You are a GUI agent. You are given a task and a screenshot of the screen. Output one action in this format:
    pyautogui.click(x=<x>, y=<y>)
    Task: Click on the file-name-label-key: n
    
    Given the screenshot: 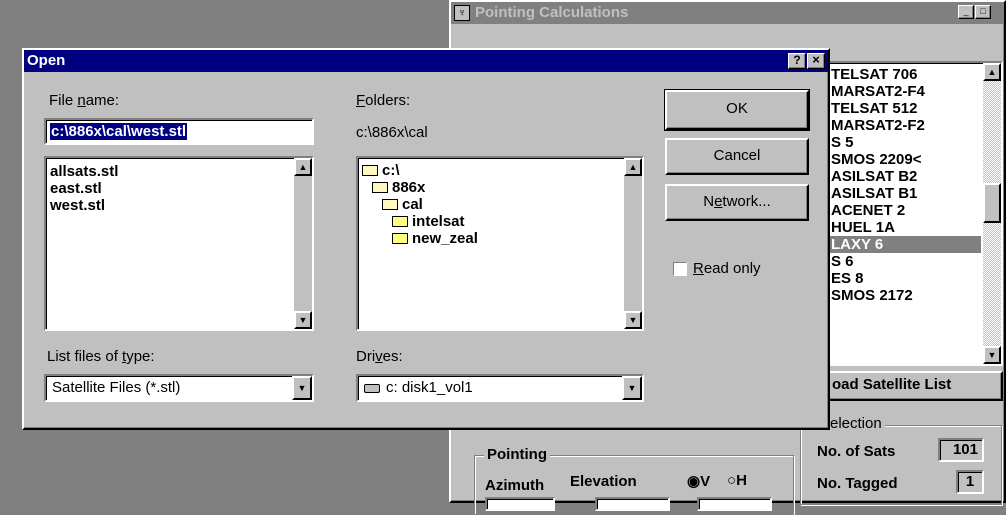 What is the action you would take?
    pyautogui.click(x=81, y=100)
    